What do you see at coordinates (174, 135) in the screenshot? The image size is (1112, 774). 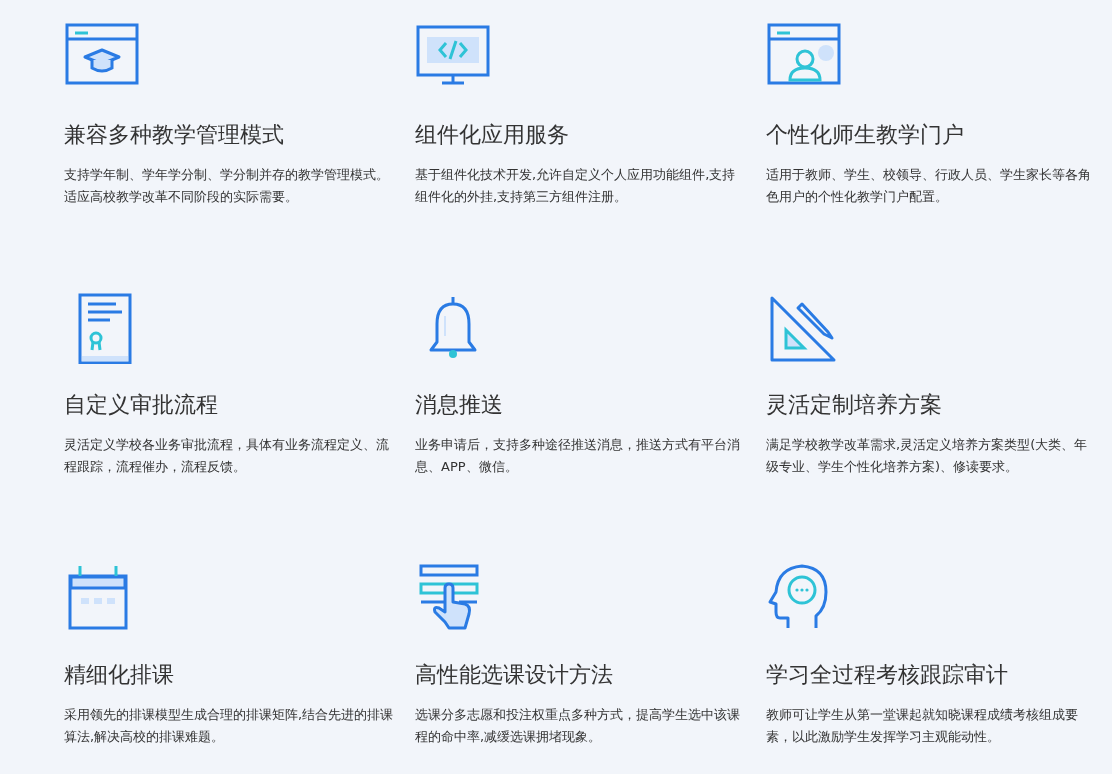 I see `feature-title: 兼容多种教学管理模式` at bounding box center [174, 135].